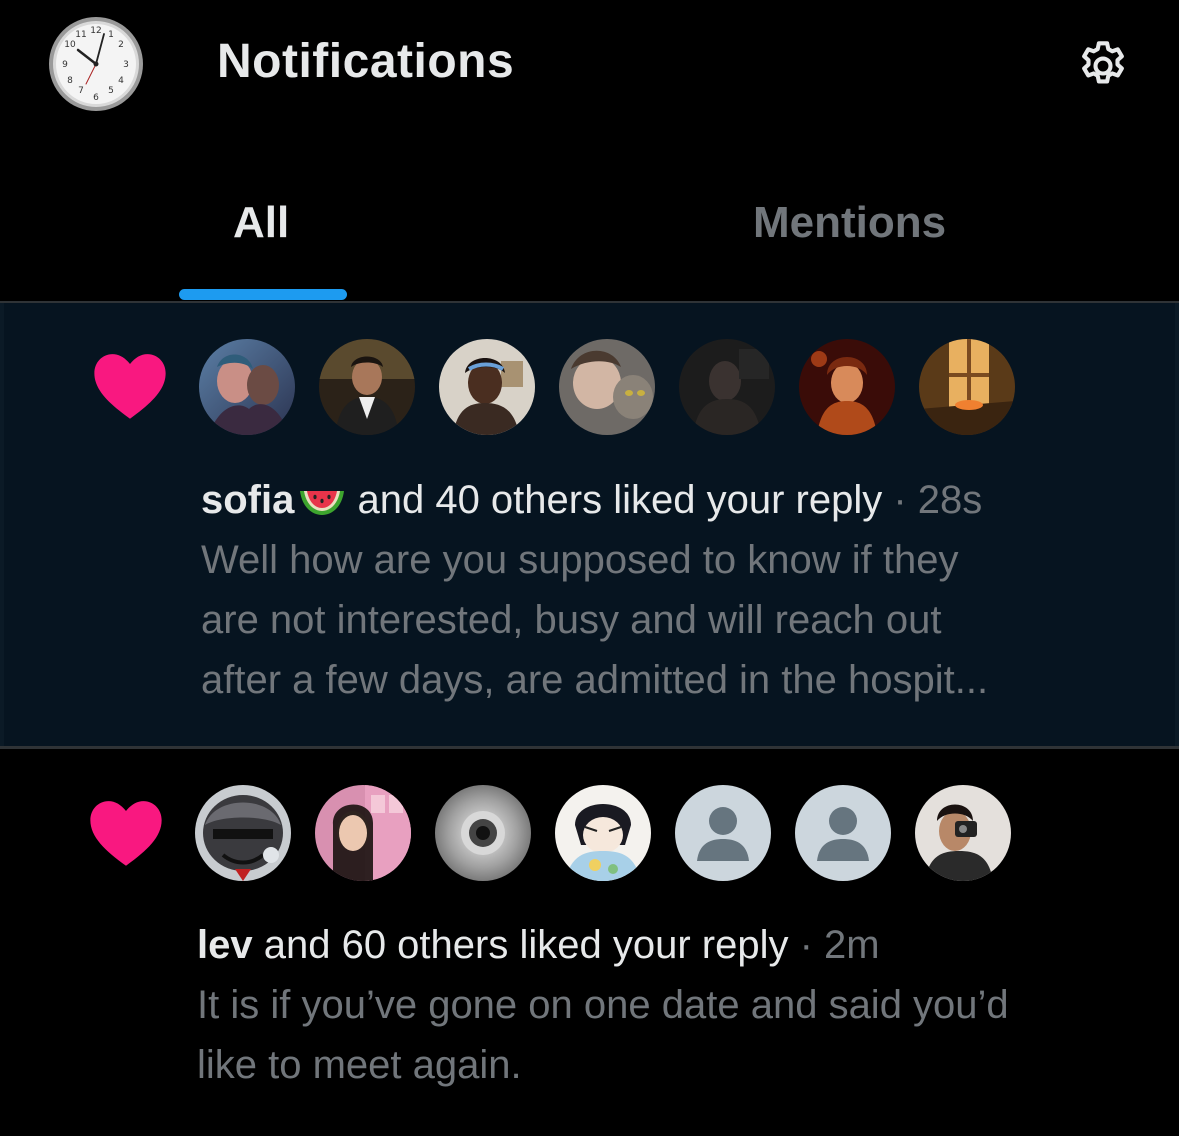 The height and width of the screenshot is (1136, 1179). I want to click on svg-text: 3, so click(126, 65).